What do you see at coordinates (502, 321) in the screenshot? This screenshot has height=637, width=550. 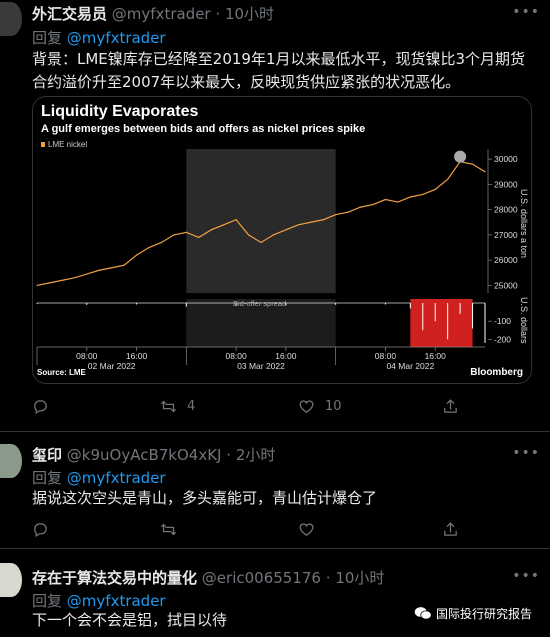 I see `y2-tick-label: -100` at bounding box center [502, 321].